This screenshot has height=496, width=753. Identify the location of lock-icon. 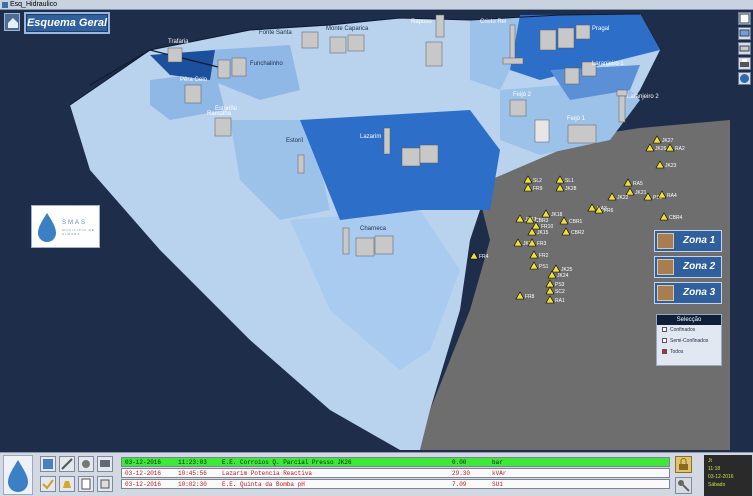
(683, 464).